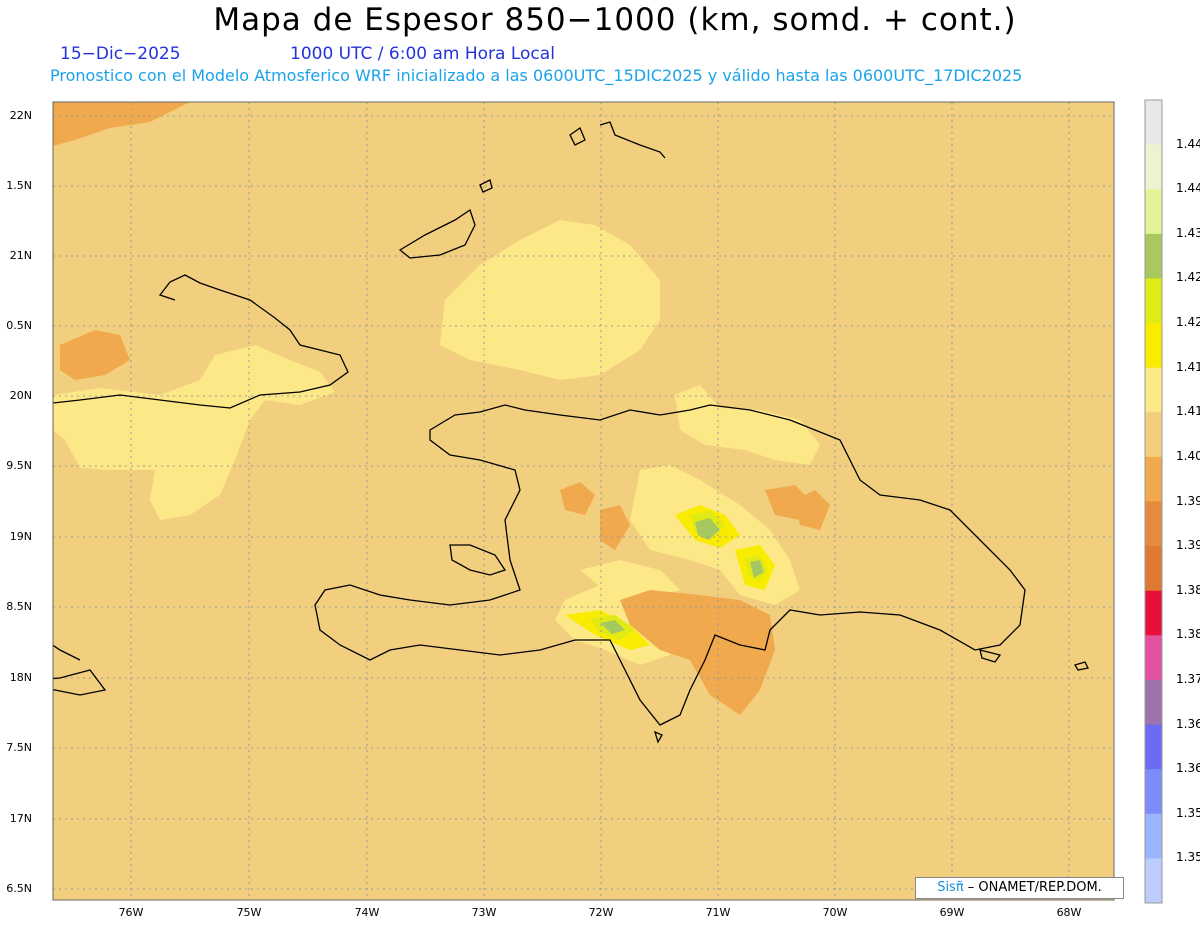  Describe the element at coordinates (1188, 768) in the screenshot. I see `colorbar-label: 1.362` at that location.